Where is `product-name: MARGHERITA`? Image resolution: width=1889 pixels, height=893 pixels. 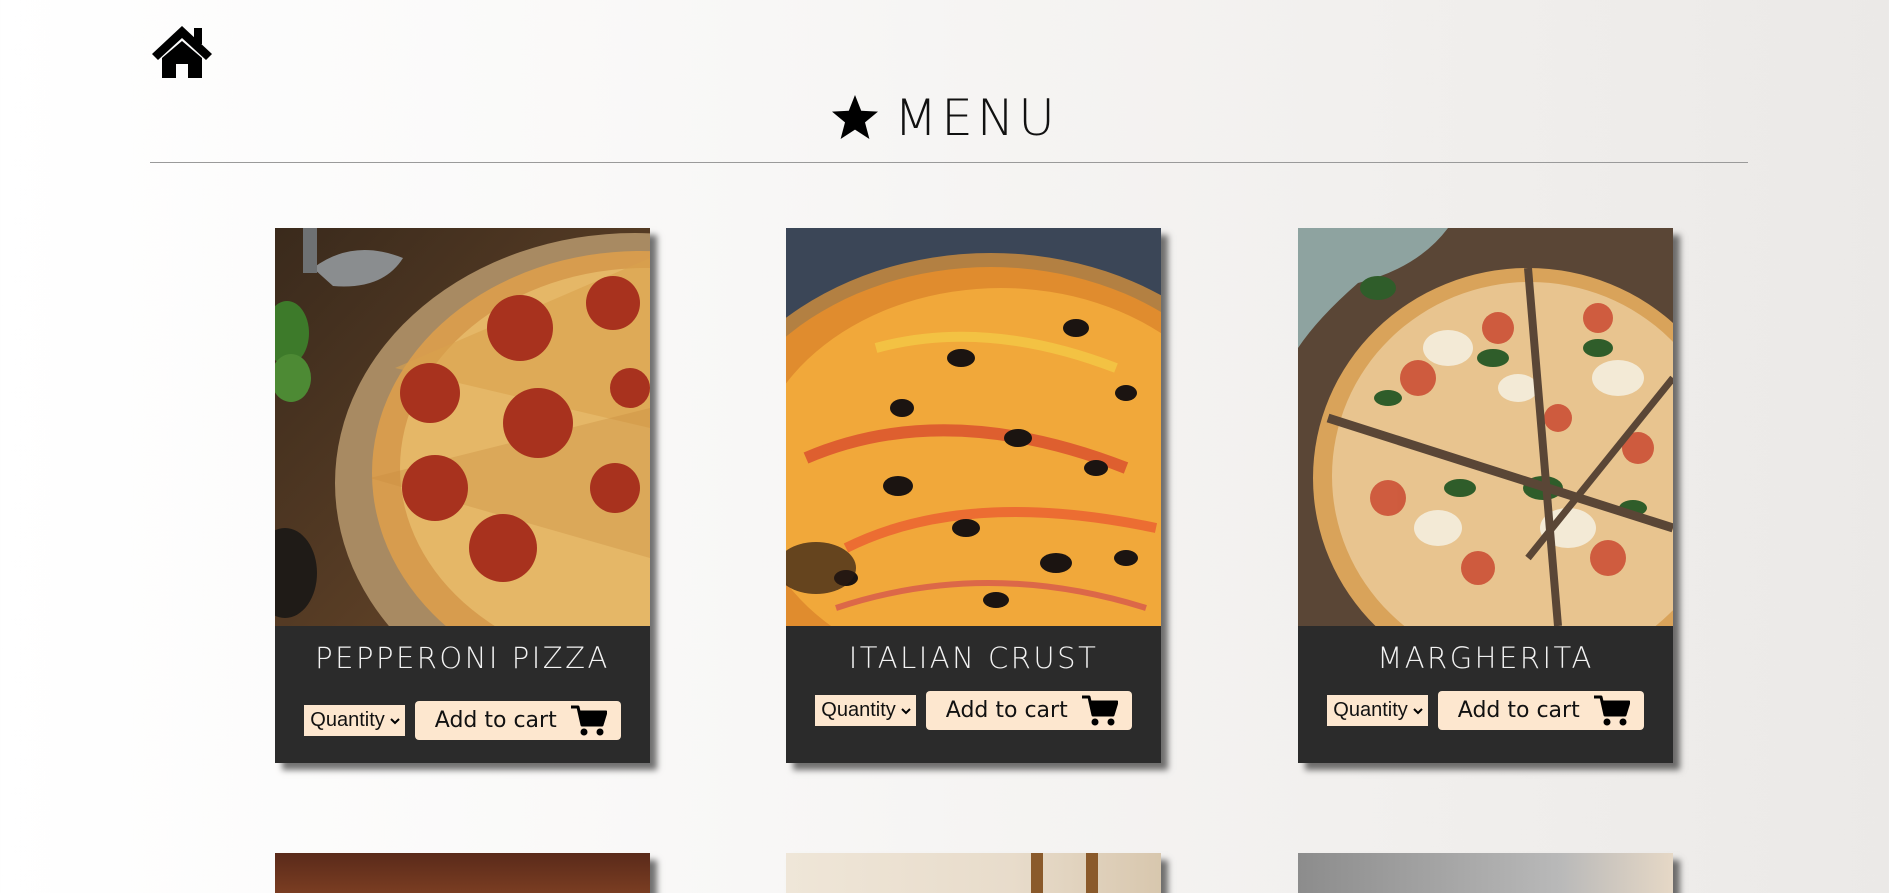
product-name: MARGHERITA is located at coordinates (1485, 658).